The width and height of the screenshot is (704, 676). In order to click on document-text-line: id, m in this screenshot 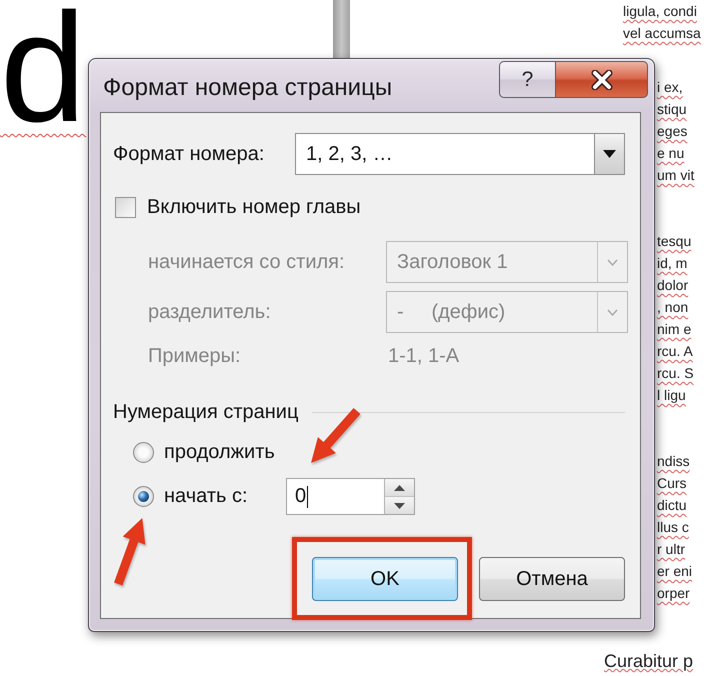, I will do `click(672, 263)`.